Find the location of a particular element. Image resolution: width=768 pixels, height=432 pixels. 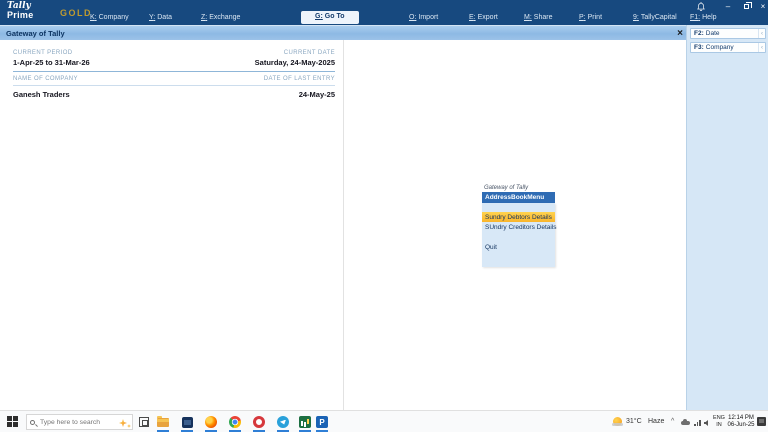

temperature-text: 31°C is located at coordinates (634, 421).